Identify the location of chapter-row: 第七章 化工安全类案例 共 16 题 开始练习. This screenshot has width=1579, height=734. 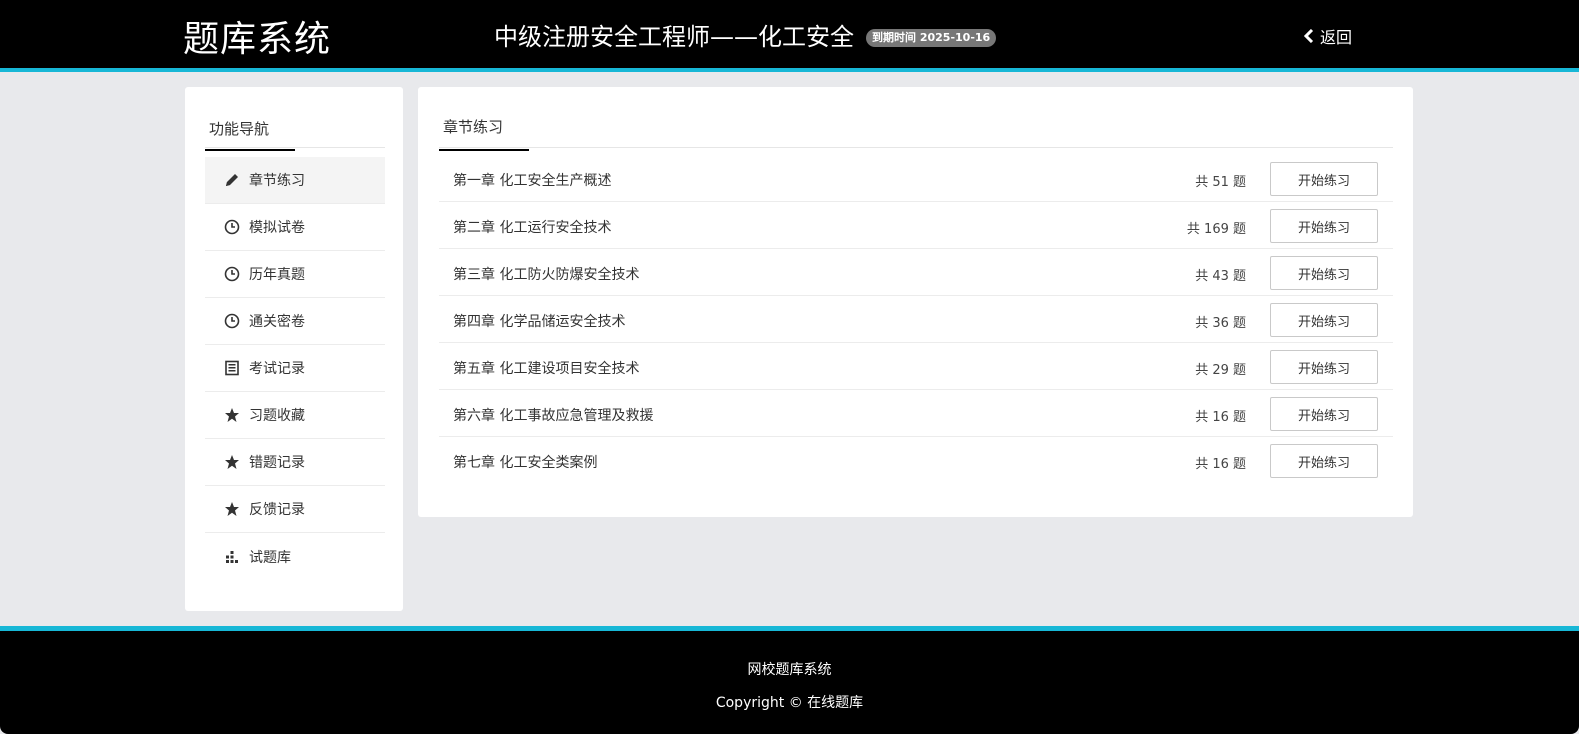
(916, 460).